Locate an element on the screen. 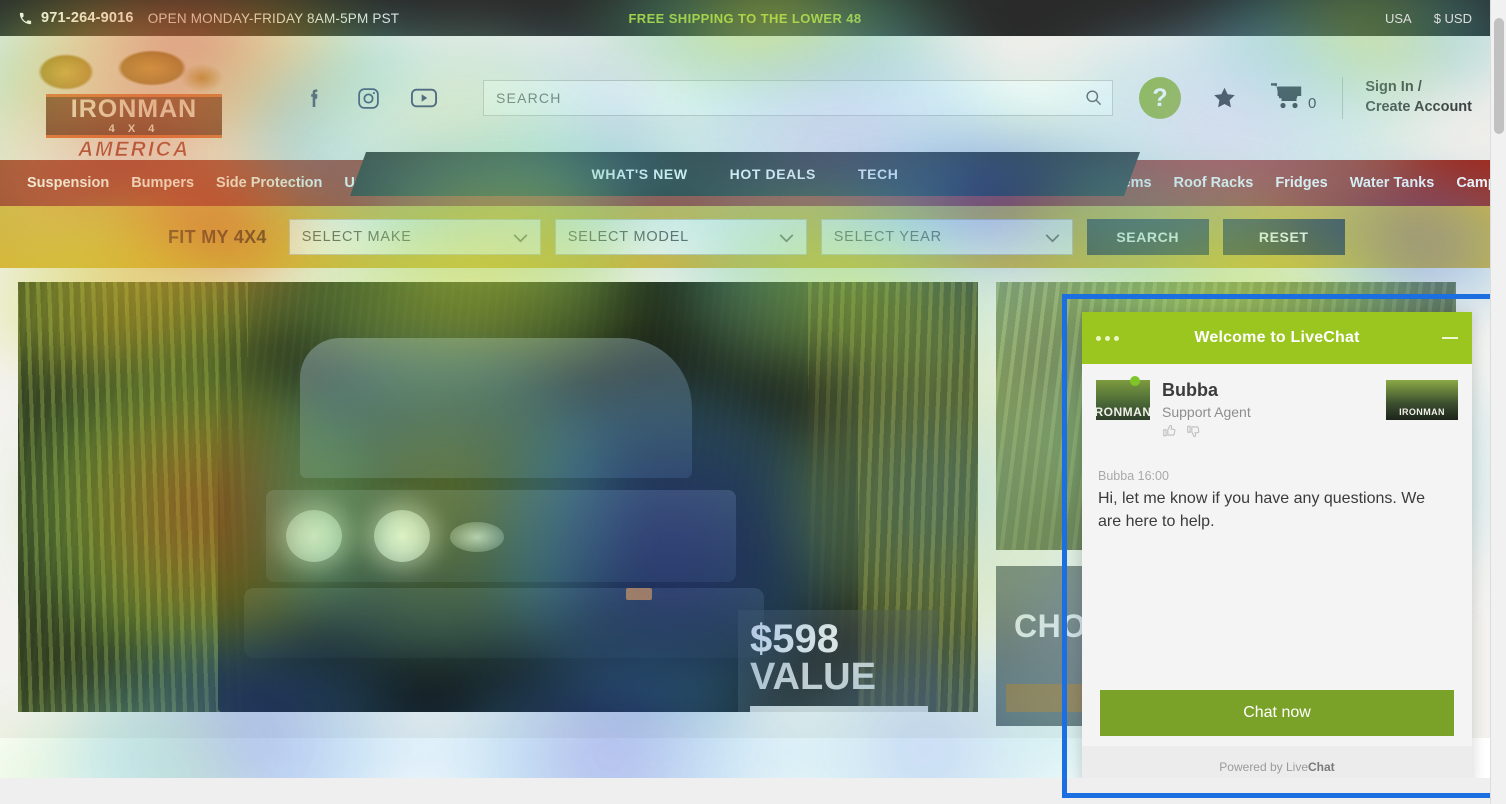 The height and width of the screenshot is (804, 1506). star-icon is located at coordinates (1224, 98).